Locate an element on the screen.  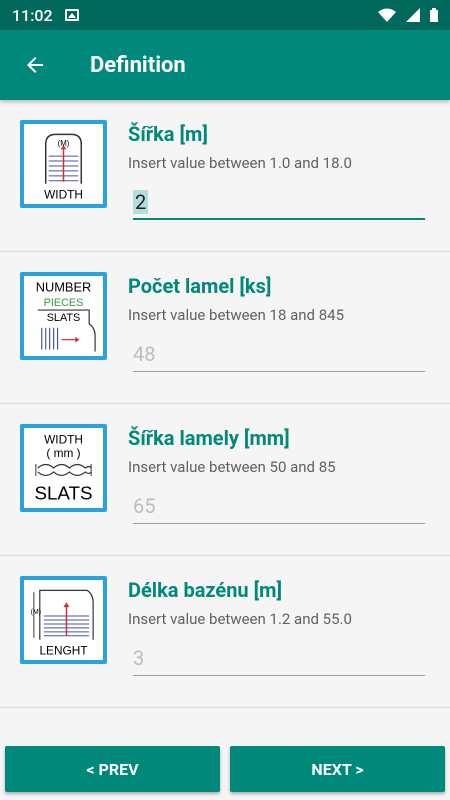
slat-width-icon-width: WIDTH is located at coordinates (63, 439).